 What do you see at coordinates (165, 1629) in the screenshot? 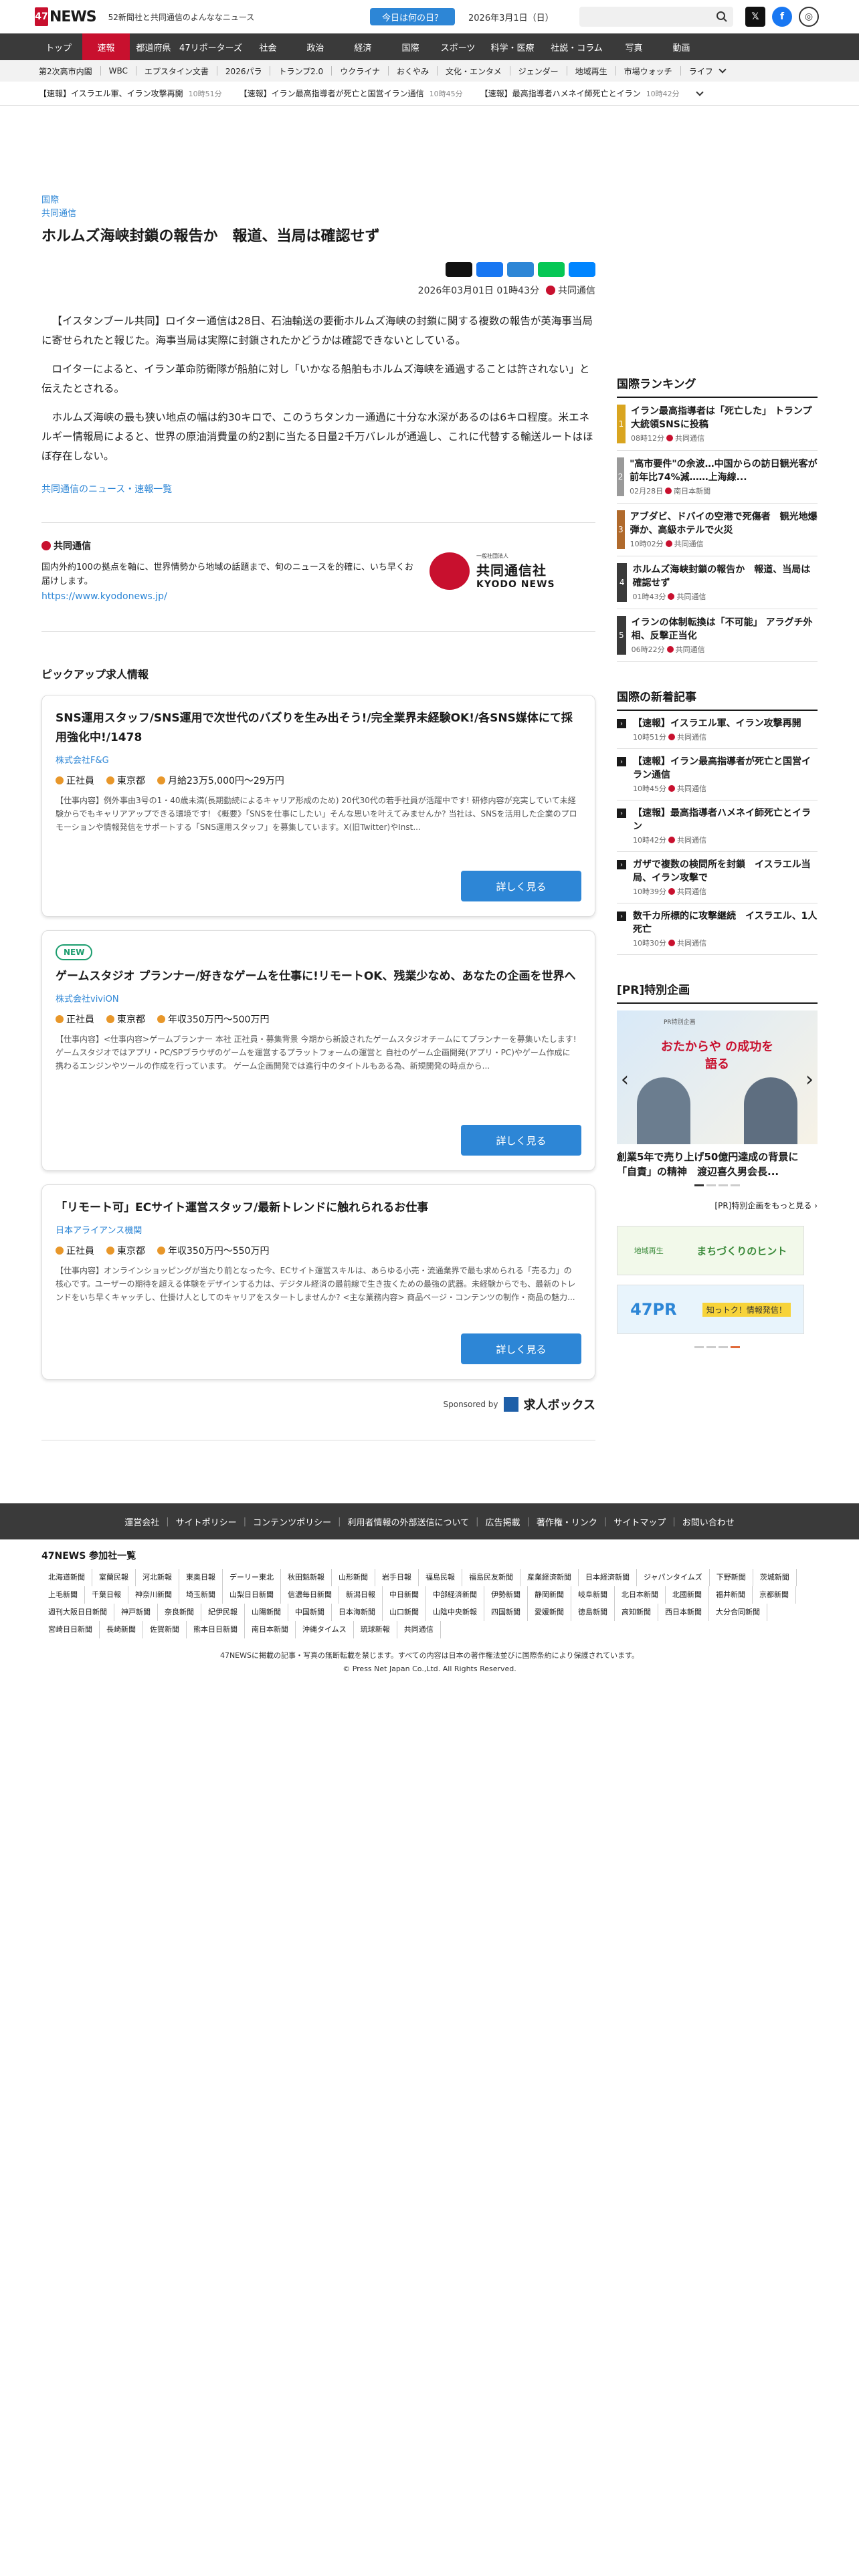
I see `member-link: 佐賀新聞` at bounding box center [165, 1629].